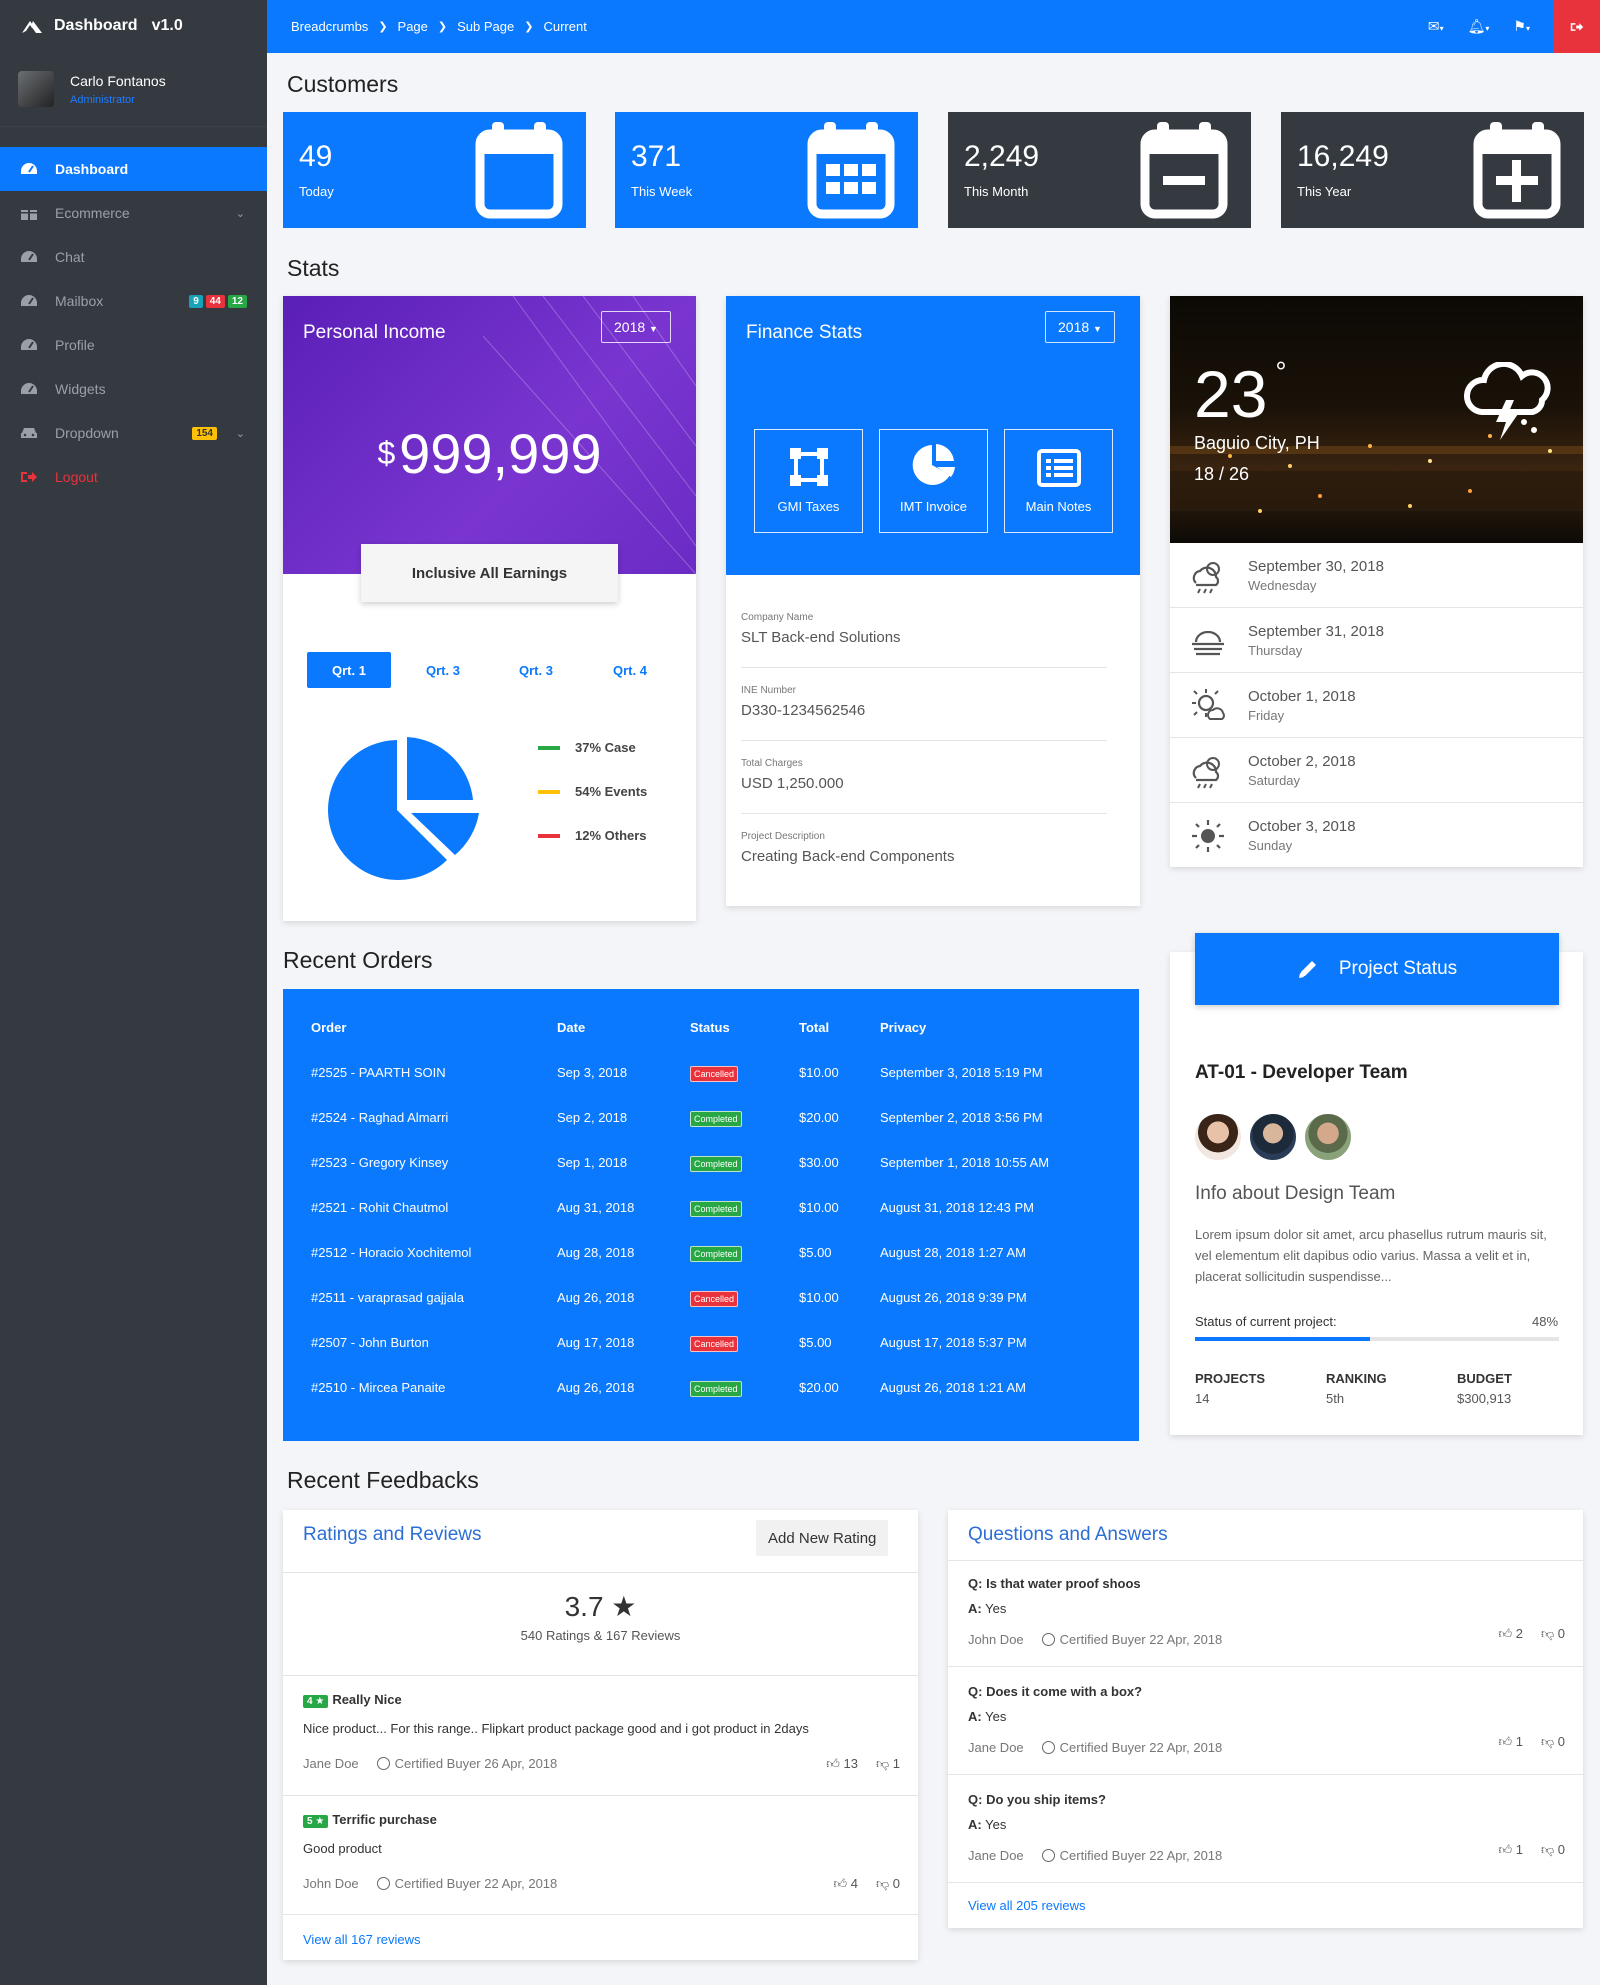 This screenshot has width=1600, height=1985. Describe the element at coordinates (1511, 1634) in the screenshot. I see `thumbs-up-button: 👍︎ 2` at that location.